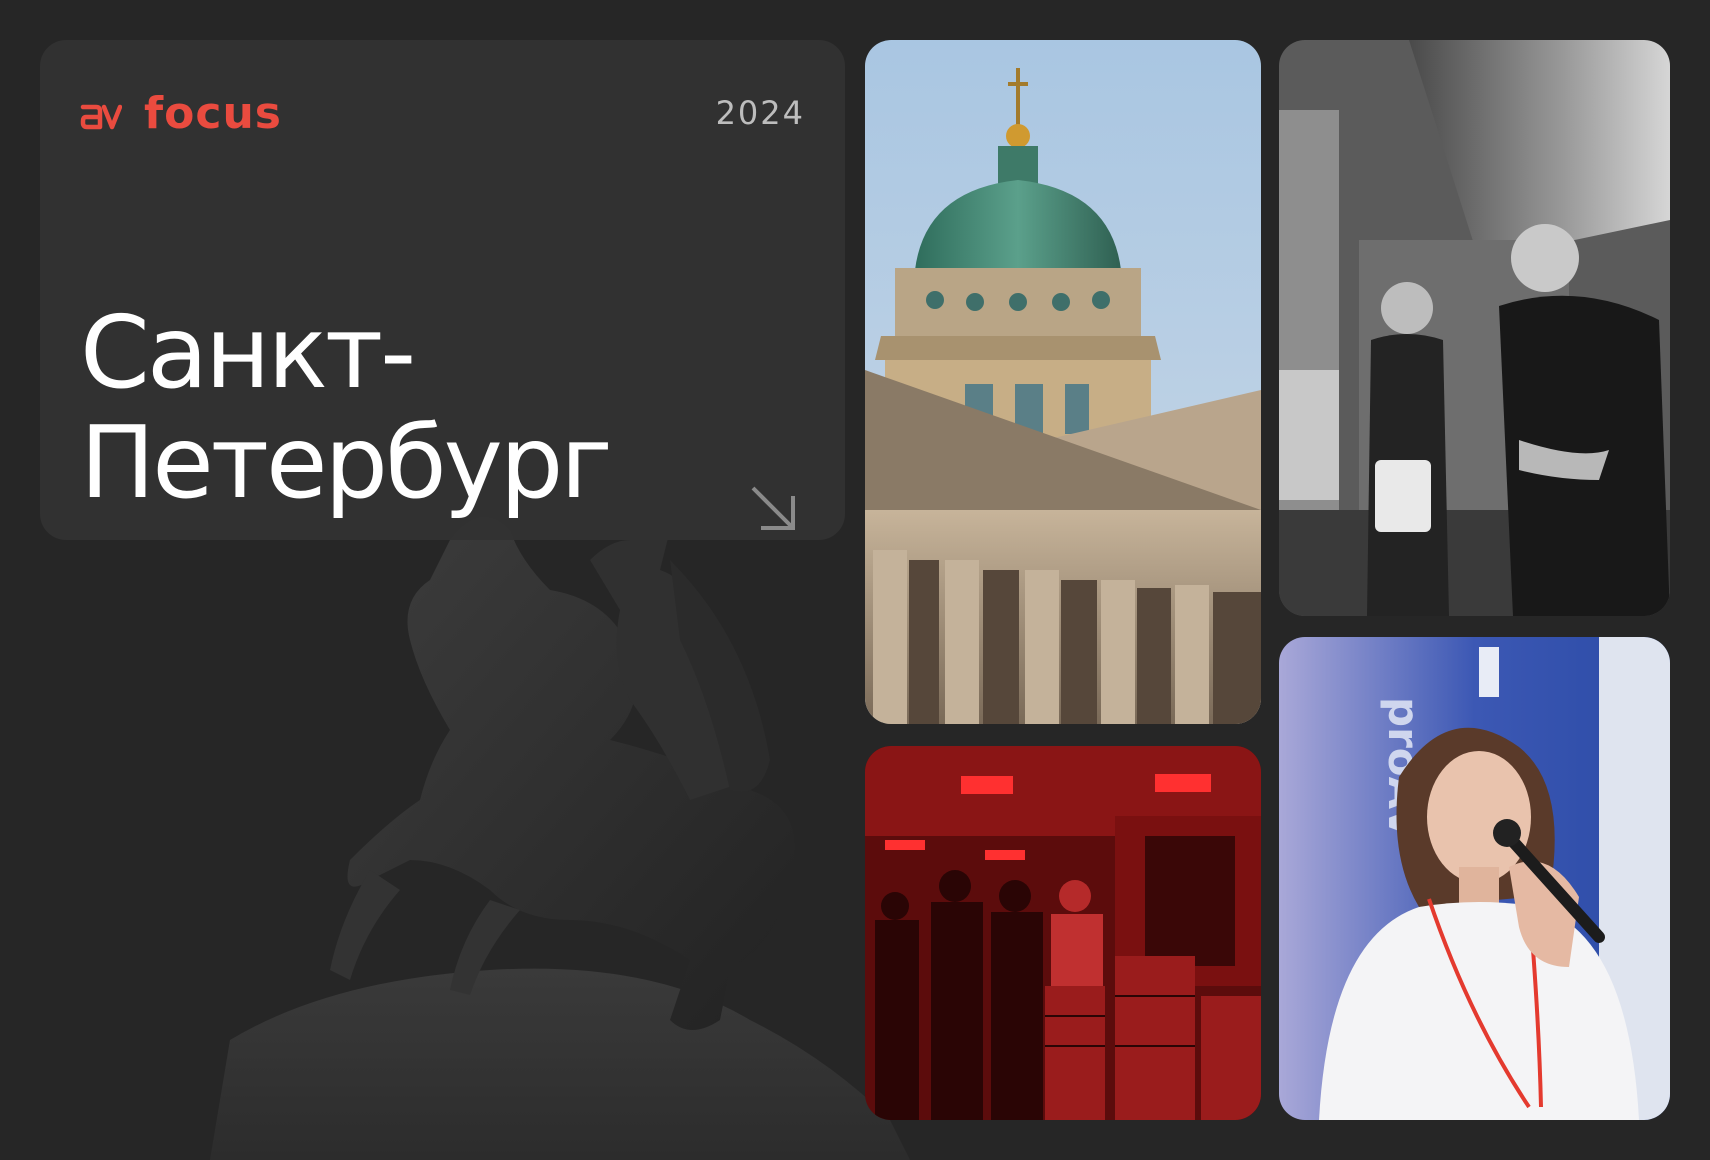 The image size is (1710, 1160). Describe the element at coordinates (1063, 933) in the screenshot. I see `showroom-red-photo` at that location.